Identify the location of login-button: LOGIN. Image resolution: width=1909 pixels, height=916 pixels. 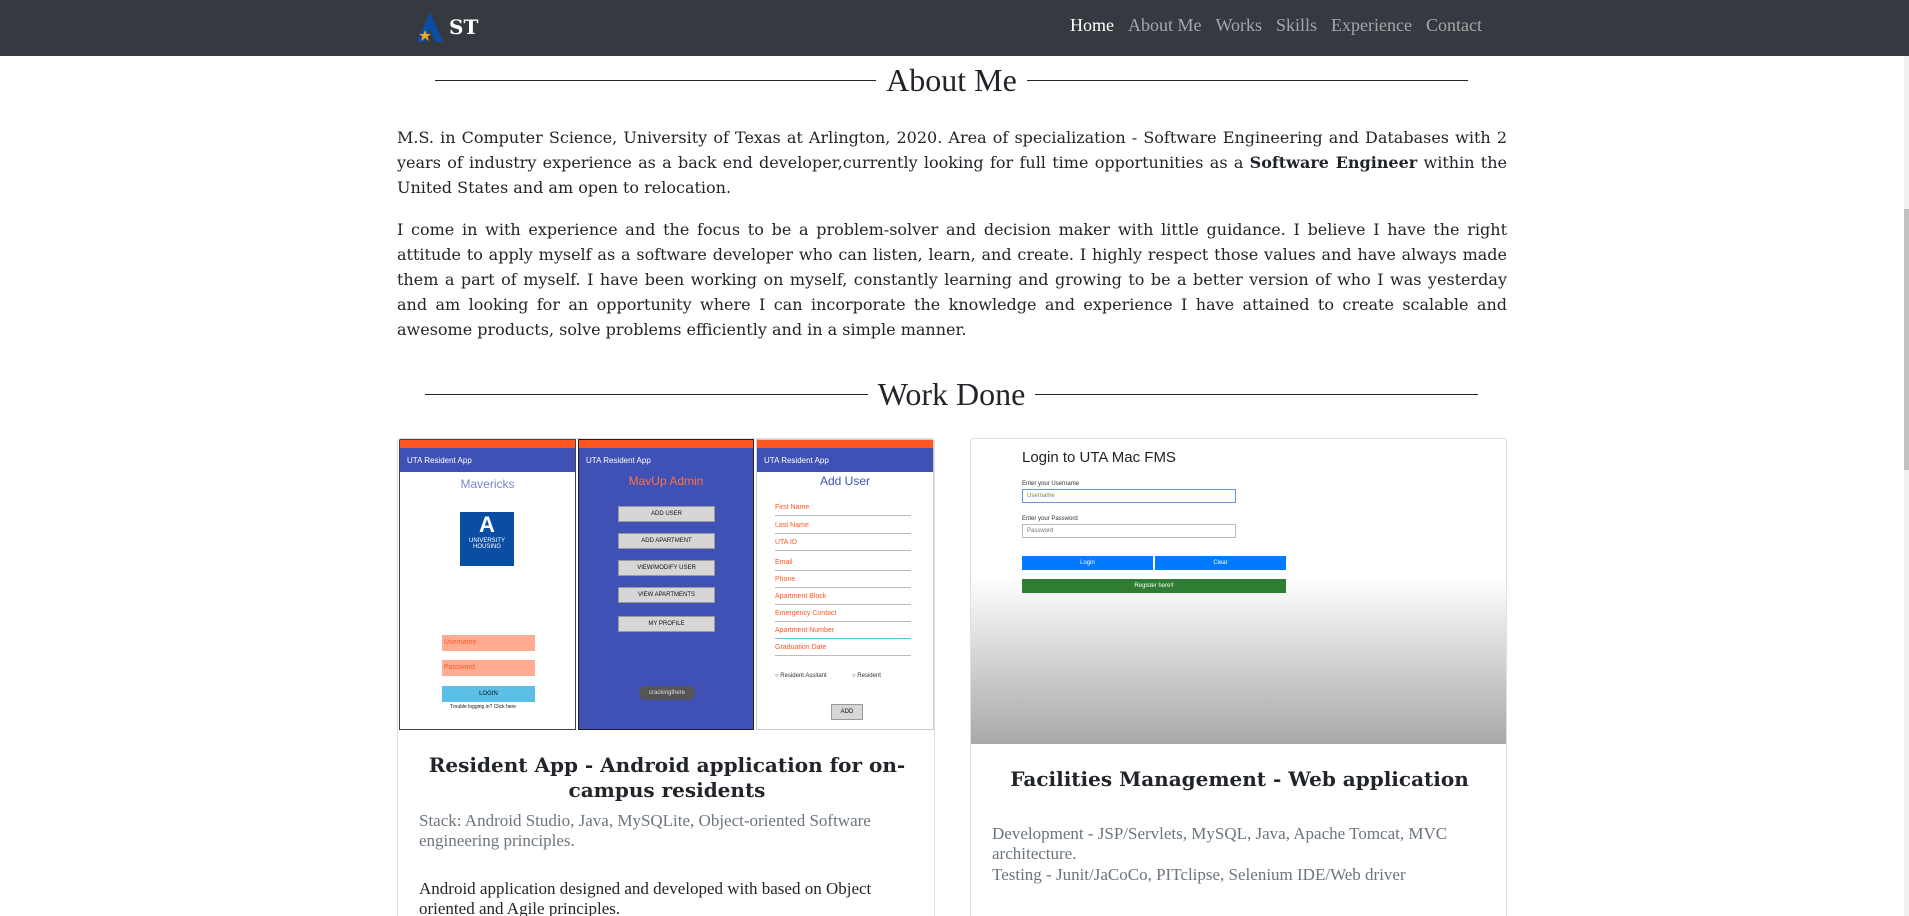
(488, 694).